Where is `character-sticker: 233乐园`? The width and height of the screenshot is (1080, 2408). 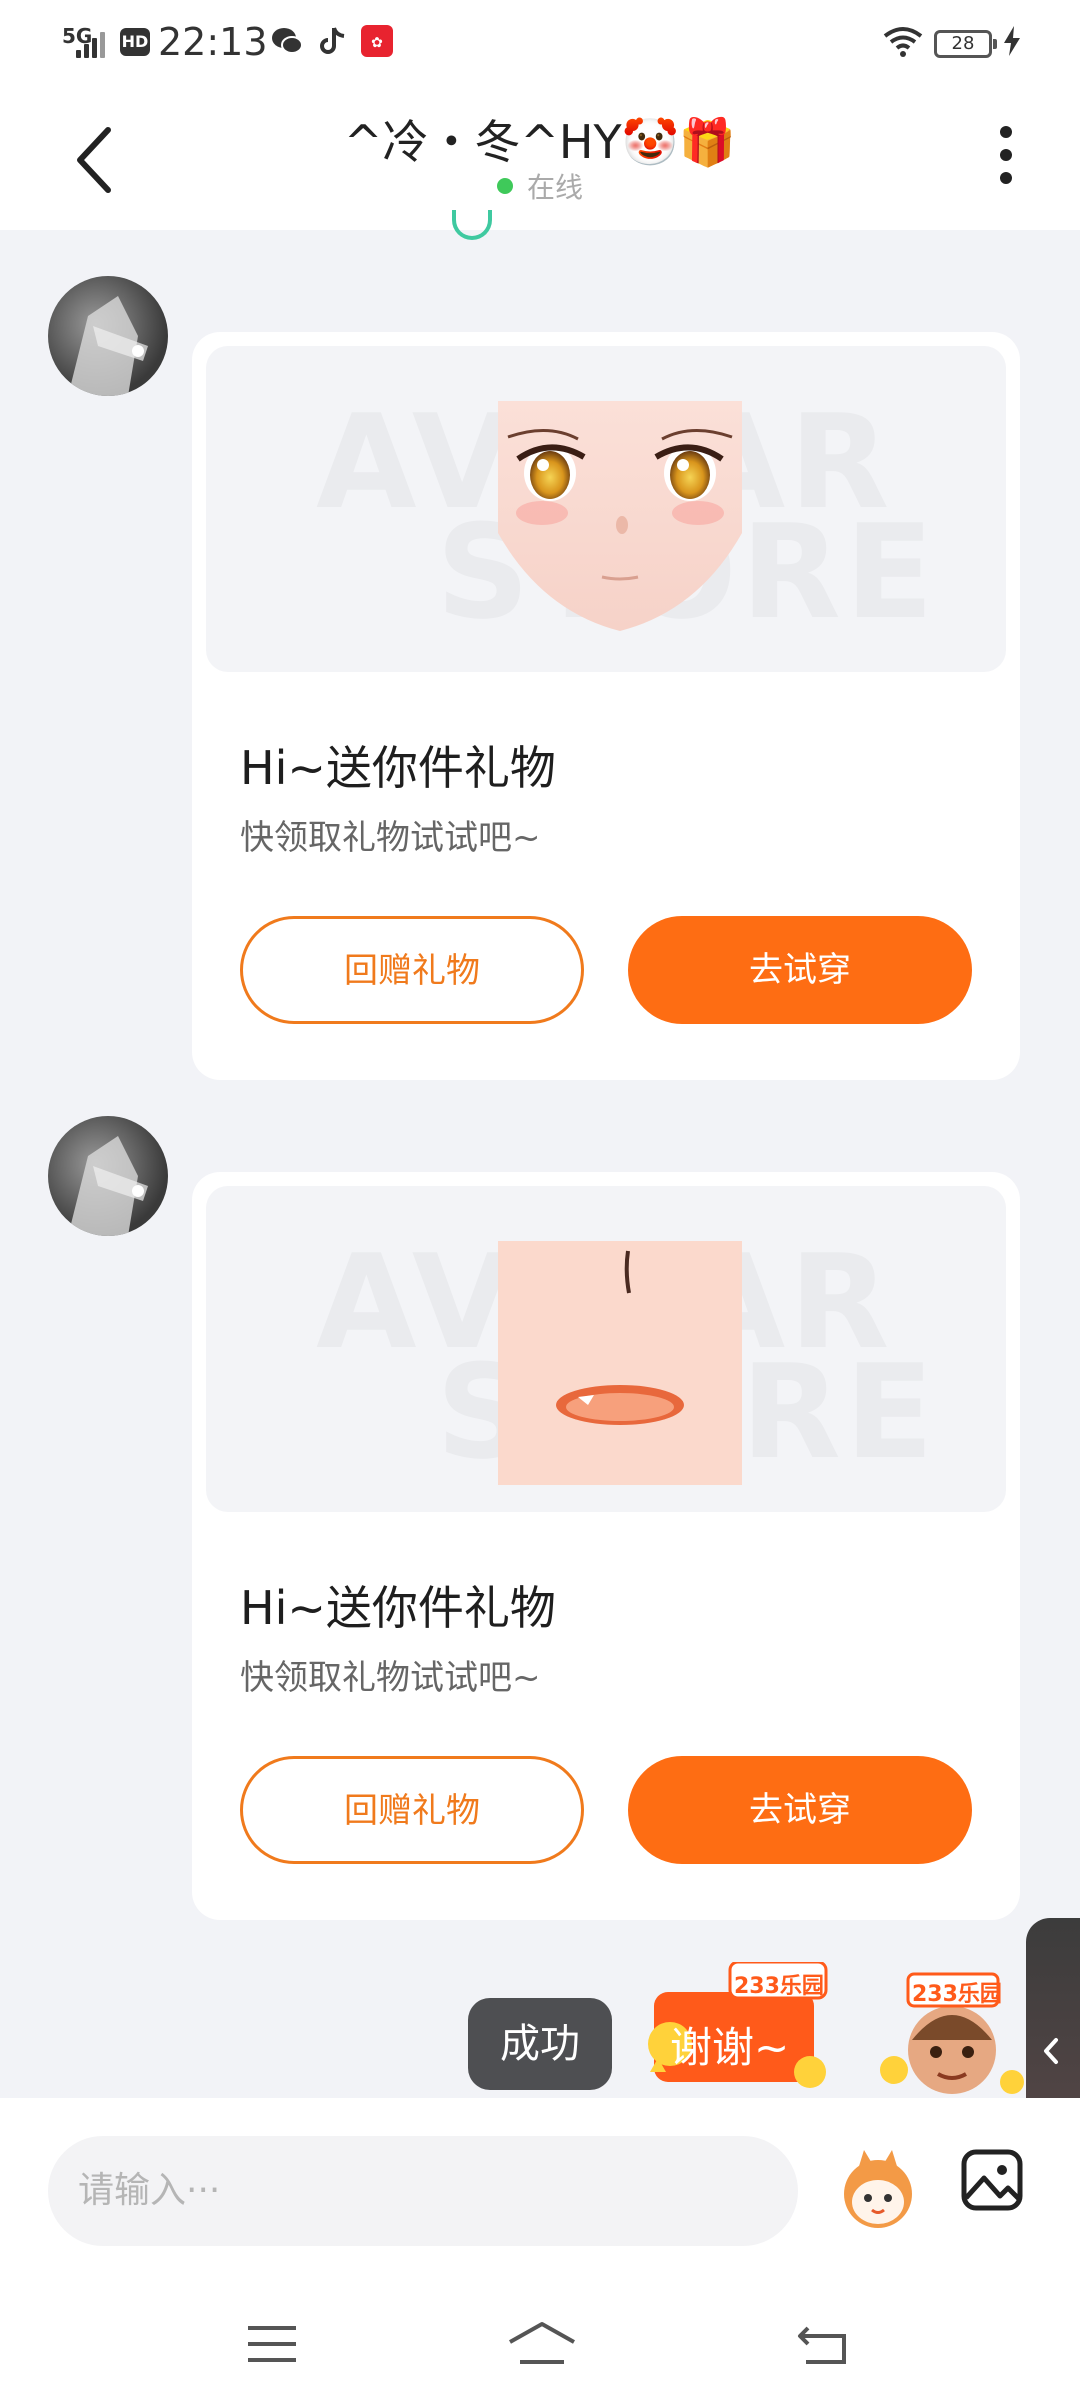 character-sticker: 233乐园 is located at coordinates (952, 2034).